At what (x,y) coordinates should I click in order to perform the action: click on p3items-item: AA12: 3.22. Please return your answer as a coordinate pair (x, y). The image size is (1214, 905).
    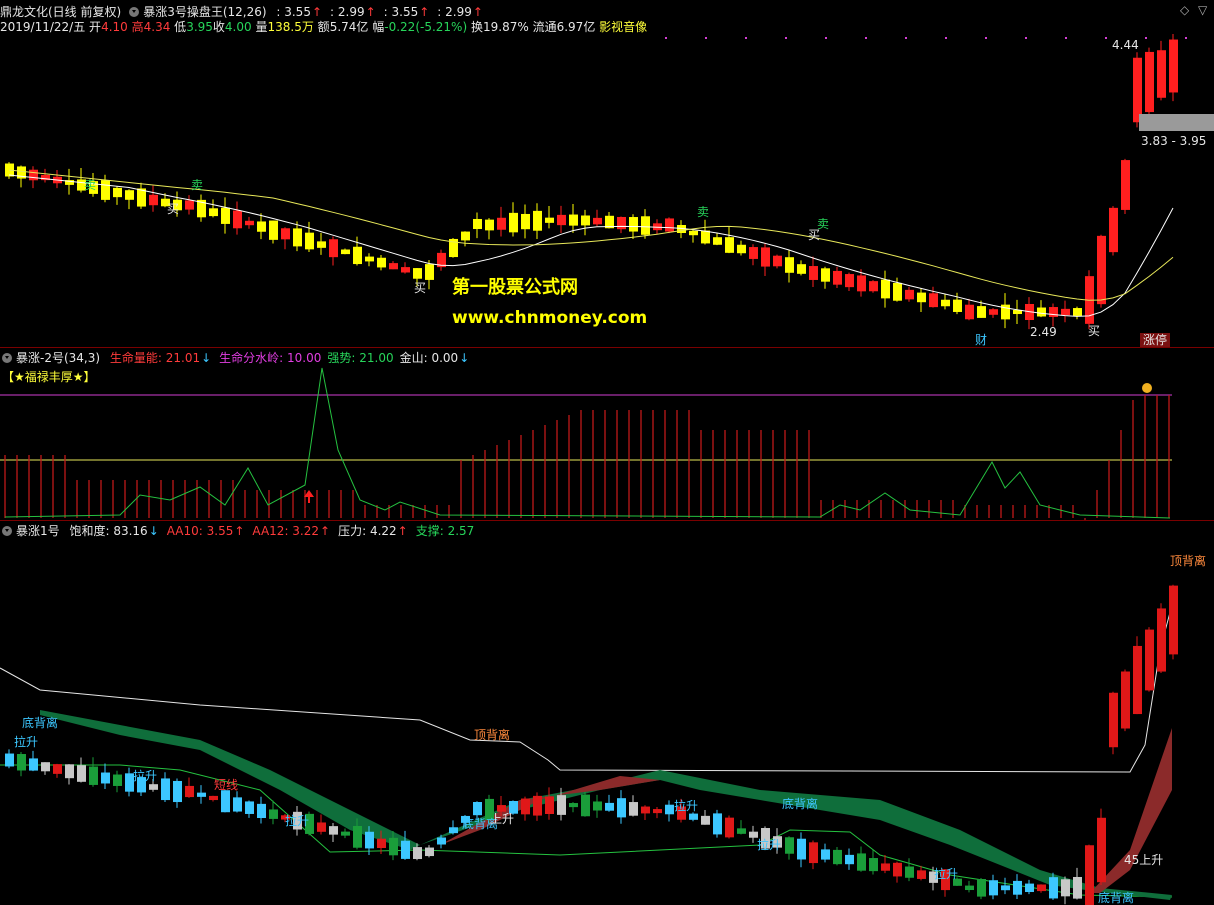
    Looking at the image, I should click on (286, 531).